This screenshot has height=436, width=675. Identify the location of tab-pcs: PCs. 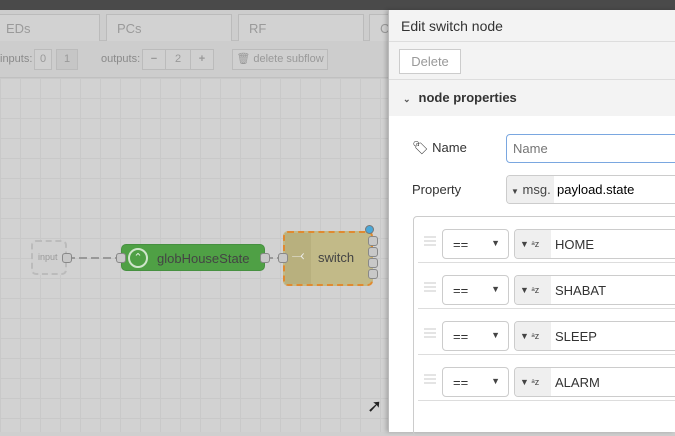
(169, 27).